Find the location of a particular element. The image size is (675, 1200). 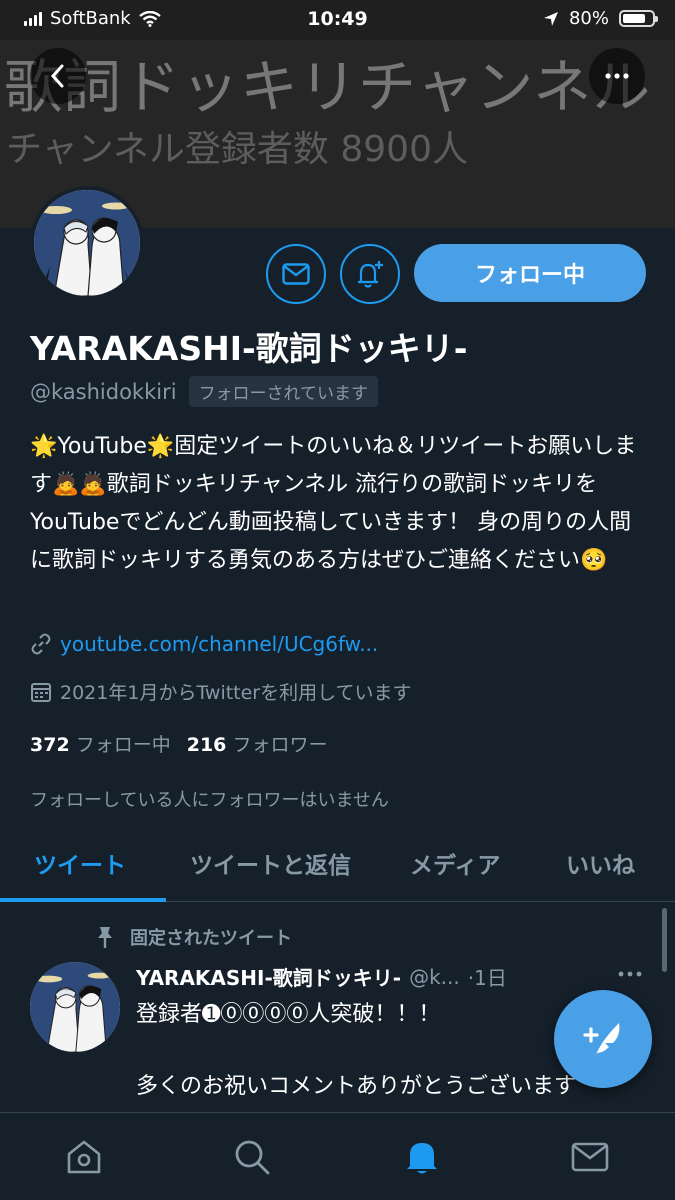

pinned-label-row: 固定されたツイート is located at coordinates (193, 937).